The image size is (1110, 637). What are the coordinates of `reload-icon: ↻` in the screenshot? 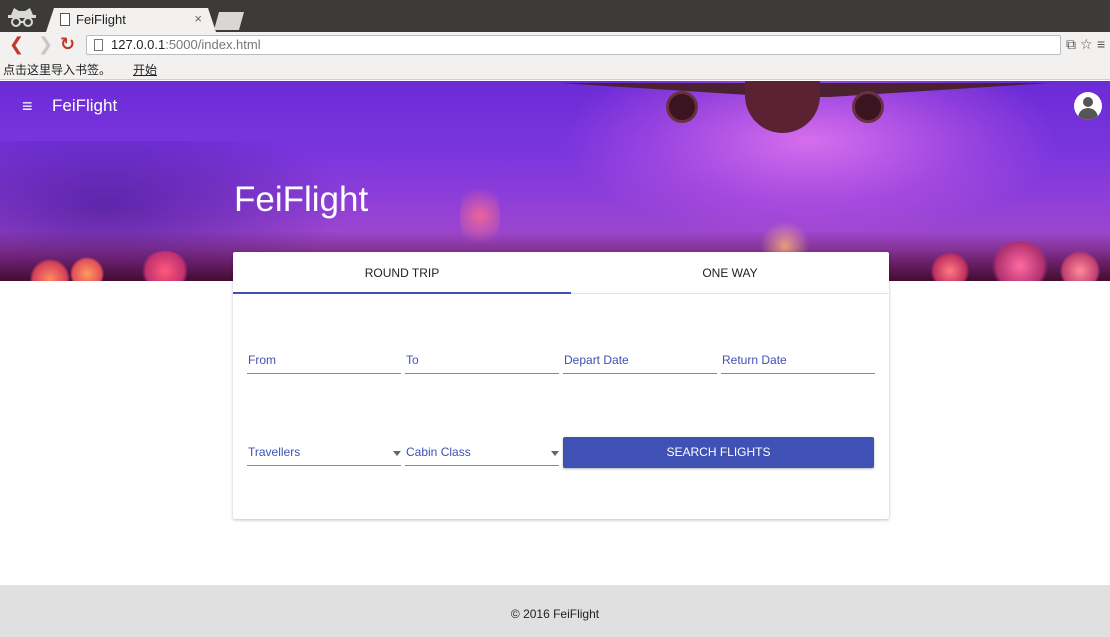 It's located at (67, 44).